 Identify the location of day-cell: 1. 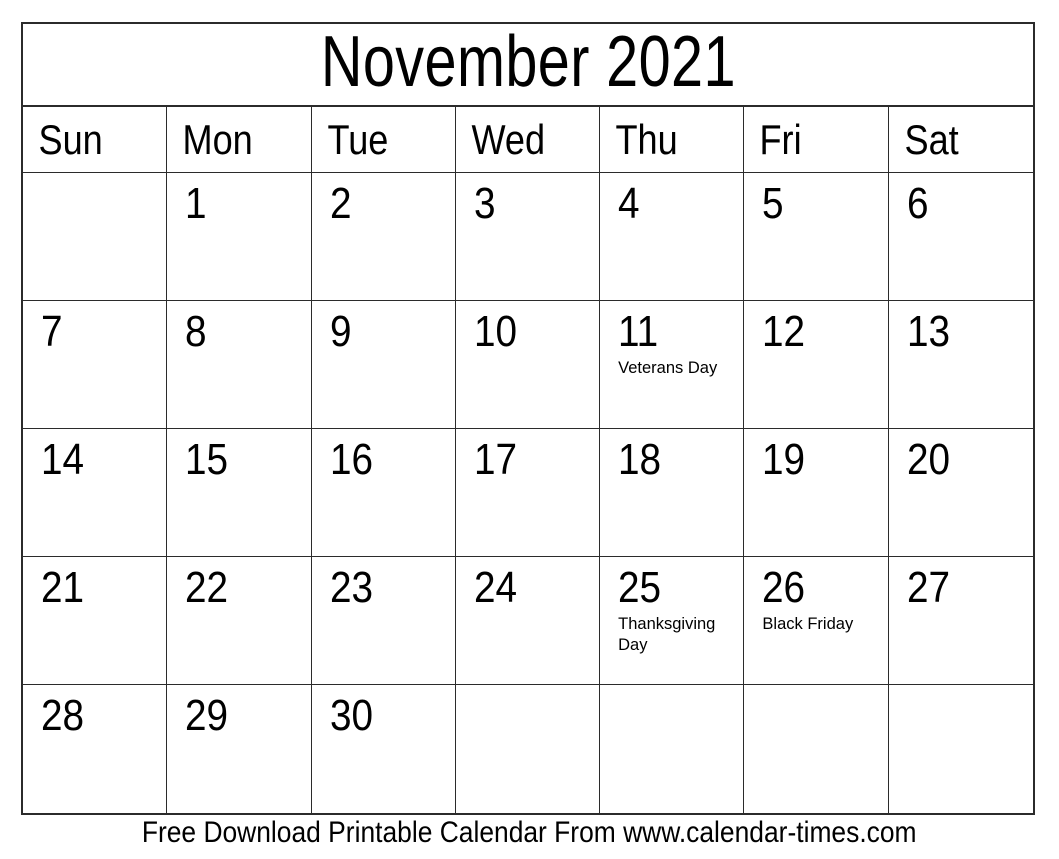
(239, 237).